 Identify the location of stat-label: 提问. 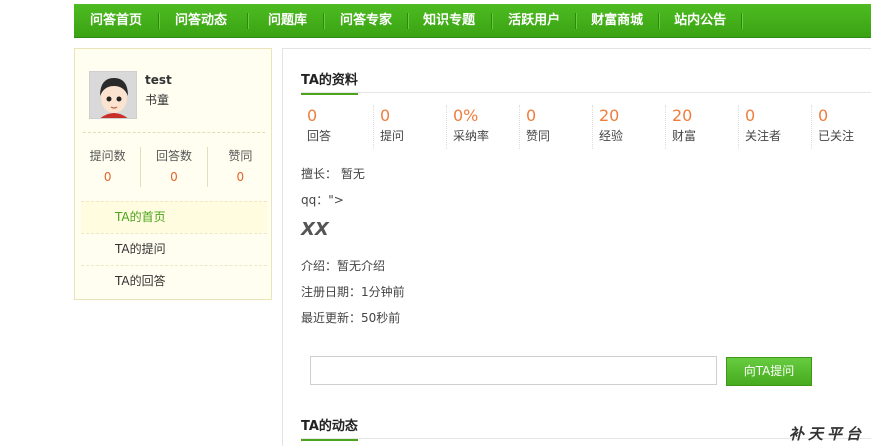
(392, 136).